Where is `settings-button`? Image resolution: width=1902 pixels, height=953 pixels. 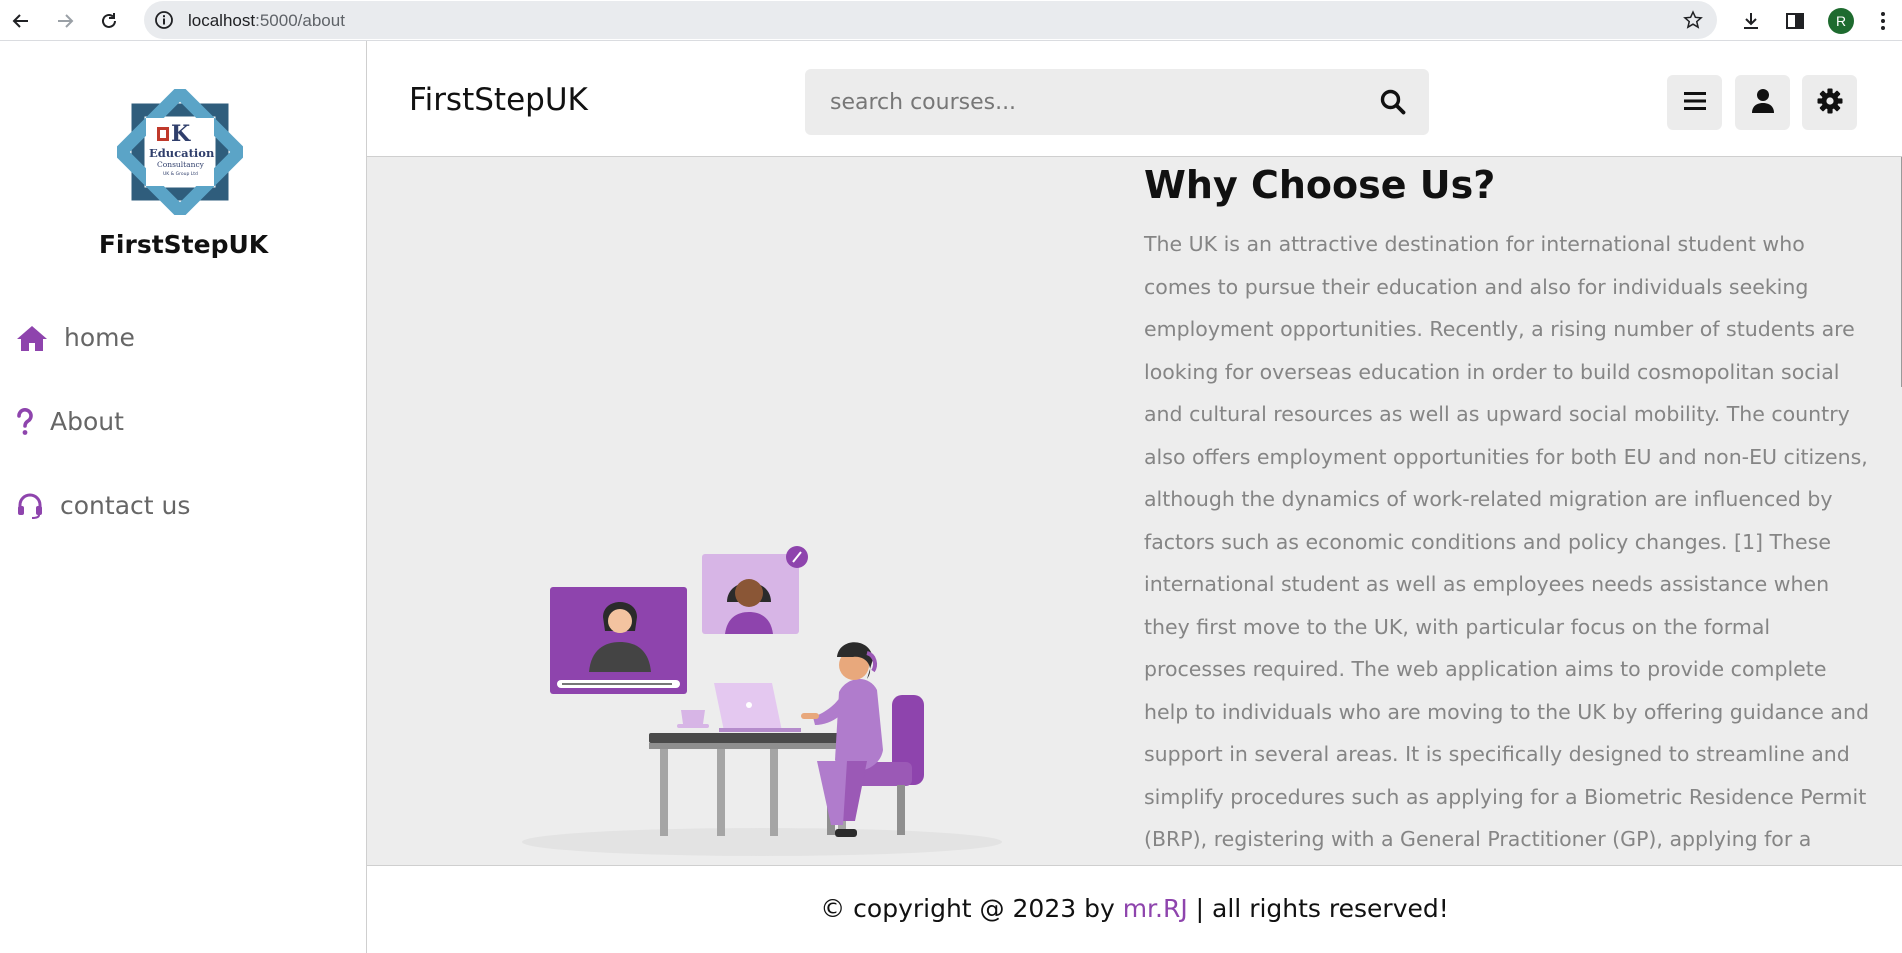 settings-button is located at coordinates (1829, 102).